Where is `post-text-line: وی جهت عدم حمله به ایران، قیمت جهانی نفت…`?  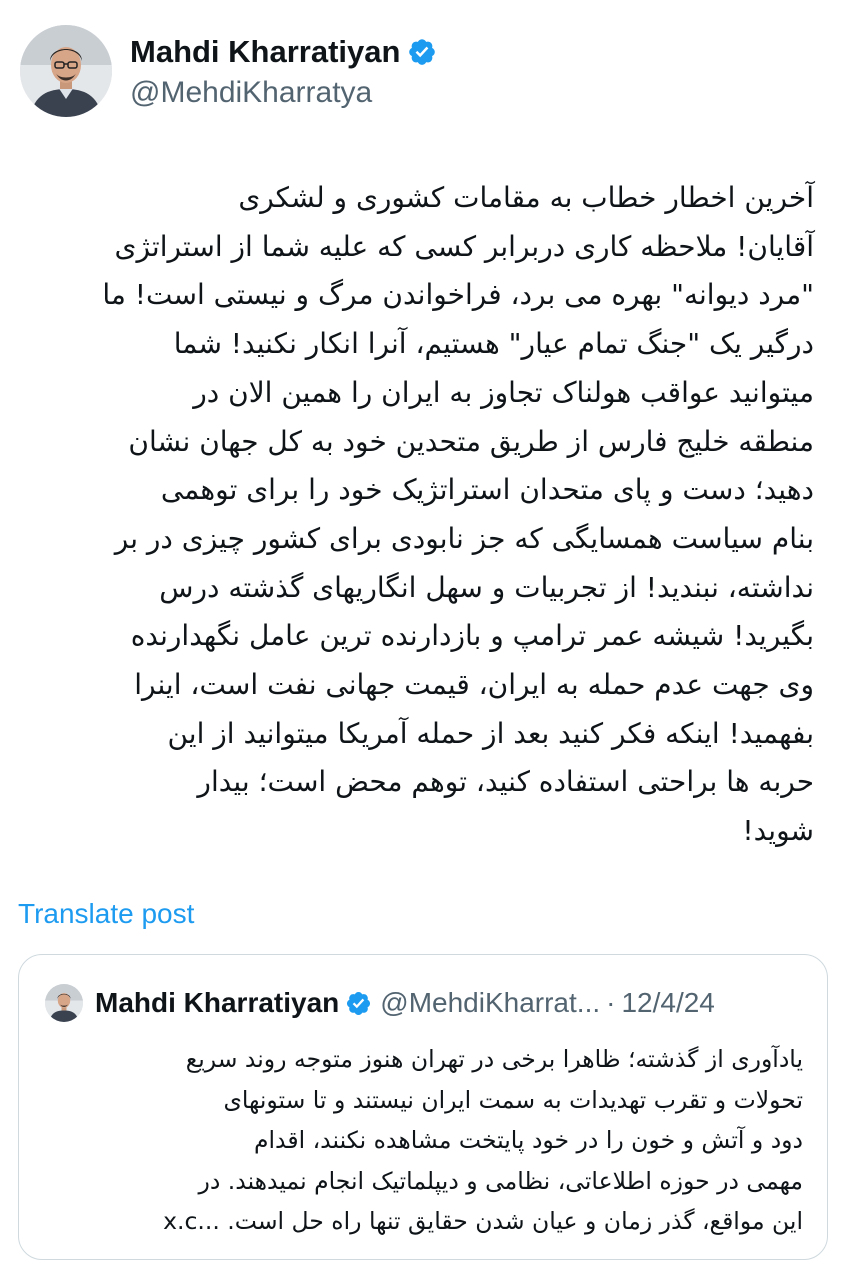 post-text-line: وی جهت عدم حمله به ایران، قیمت جهانی نفت… is located at coordinates (474, 685).